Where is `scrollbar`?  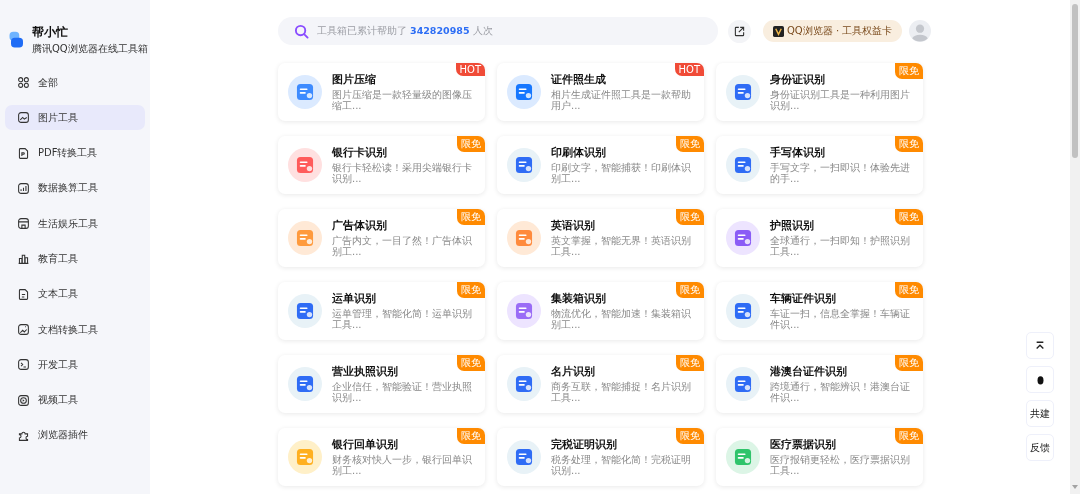 scrollbar is located at coordinates (1075, 247).